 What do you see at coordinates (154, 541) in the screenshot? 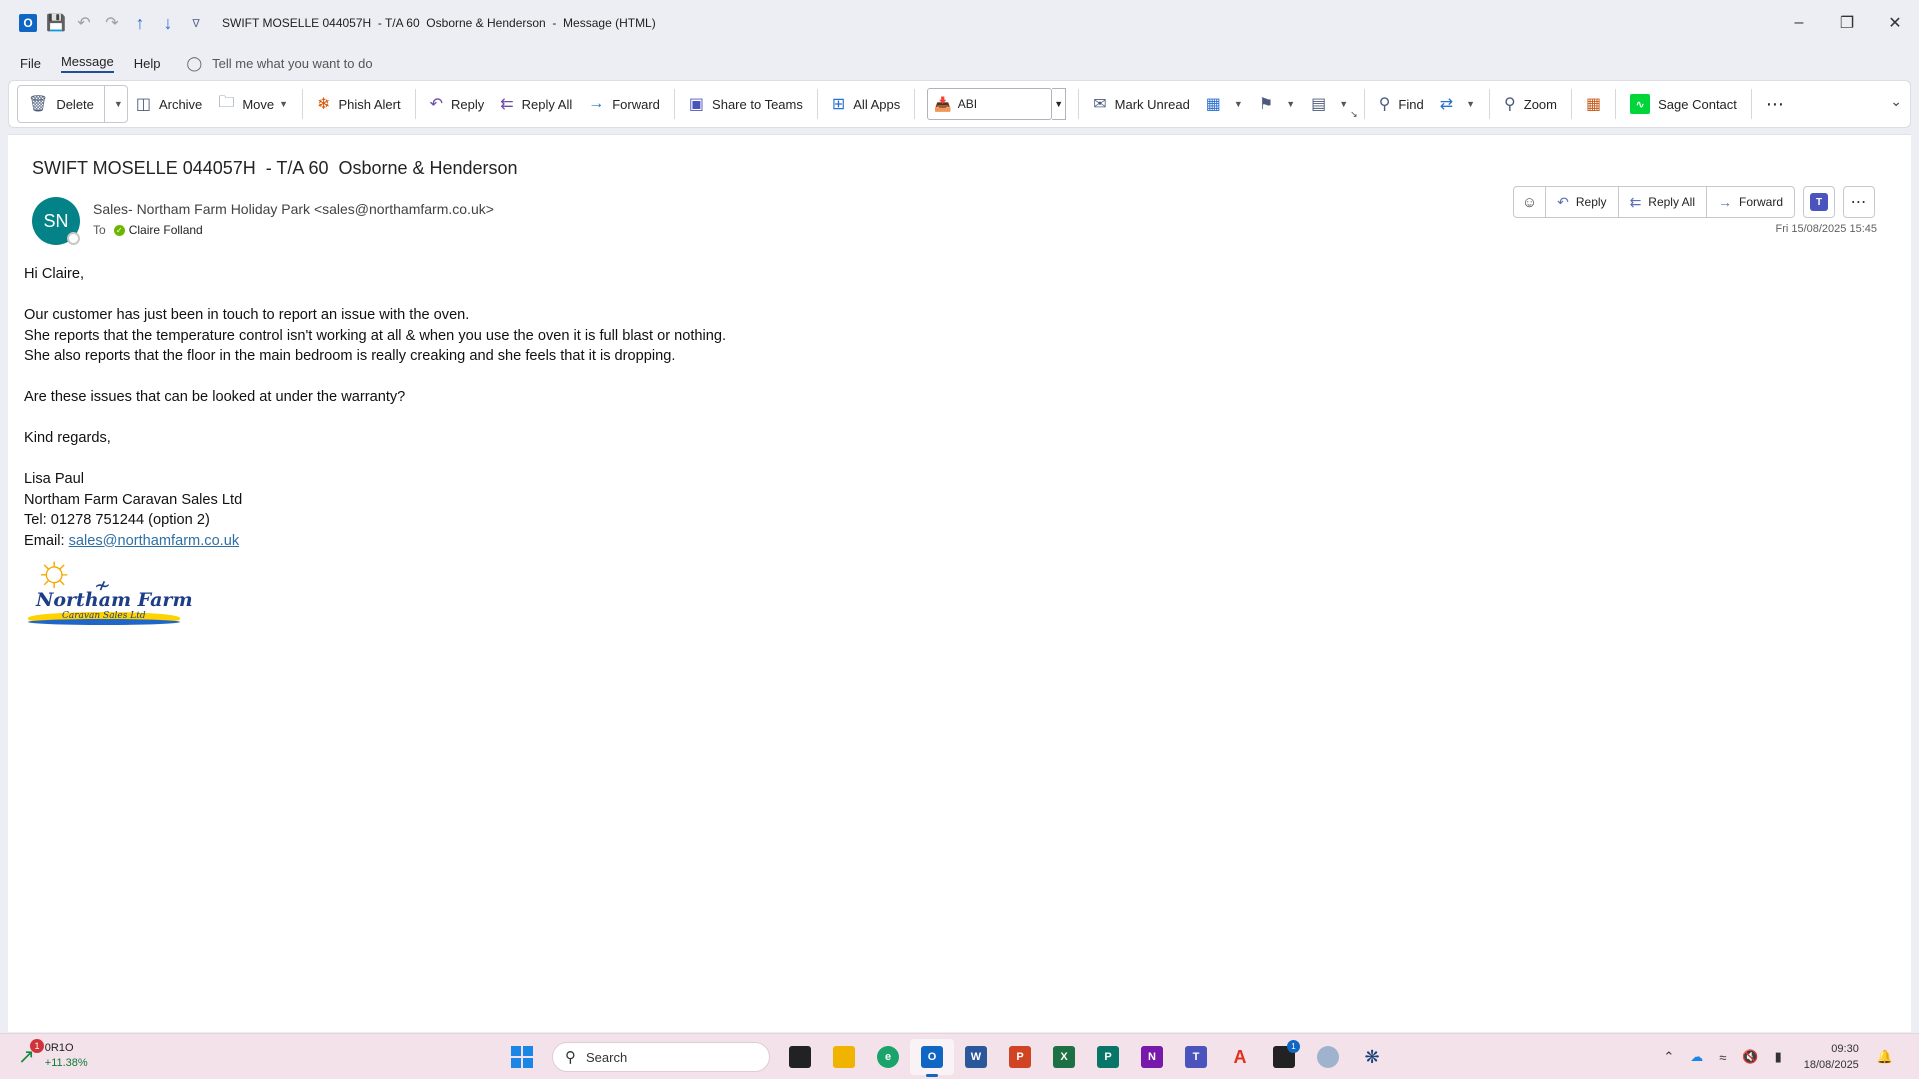
I see `signature-email-link: sales@northamfarm.co.uk` at bounding box center [154, 541].